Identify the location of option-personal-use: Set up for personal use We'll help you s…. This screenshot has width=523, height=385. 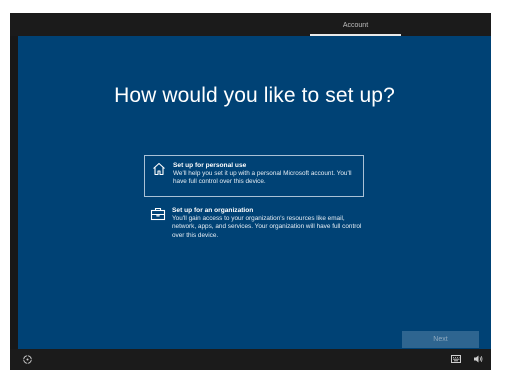
(254, 176).